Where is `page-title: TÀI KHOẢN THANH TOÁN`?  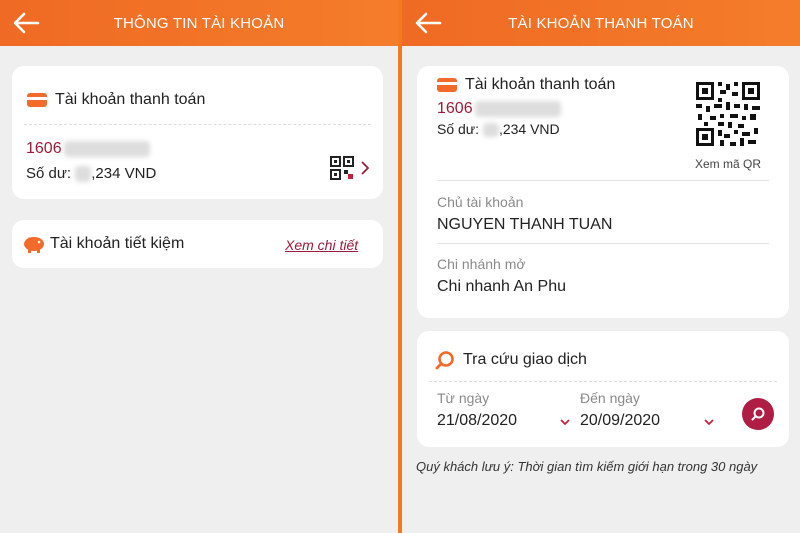
page-title: TÀI KHOẢN THANH TOÁN is located at coordinates (601, 23).